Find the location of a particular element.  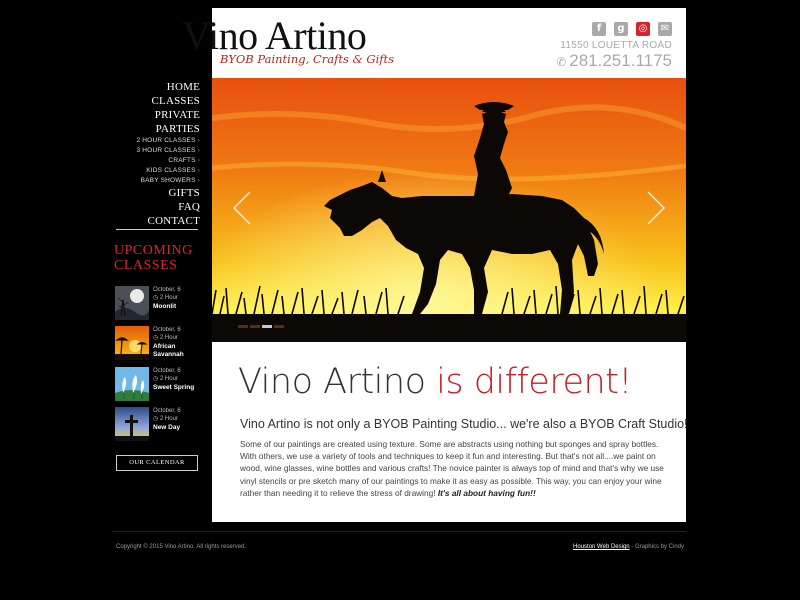

logo-tagline: BYOB Painting, Crafts & Gifts is located at coordinates (307, 59).